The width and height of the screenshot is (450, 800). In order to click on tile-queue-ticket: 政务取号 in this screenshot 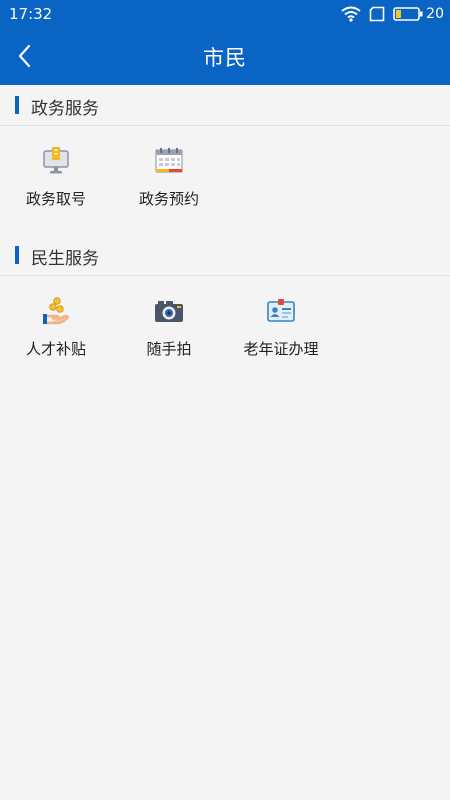, I will do `click(56, 180)`.